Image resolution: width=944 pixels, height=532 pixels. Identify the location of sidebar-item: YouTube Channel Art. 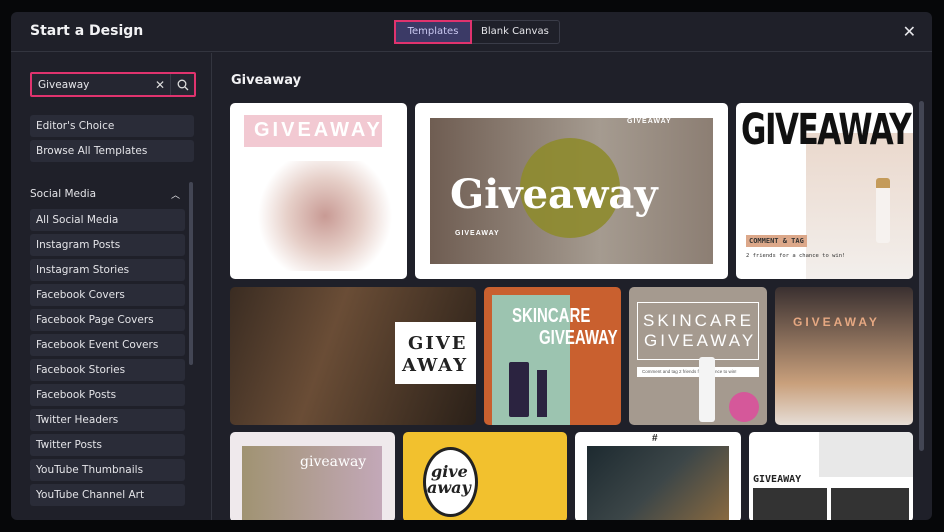
(107, 495).